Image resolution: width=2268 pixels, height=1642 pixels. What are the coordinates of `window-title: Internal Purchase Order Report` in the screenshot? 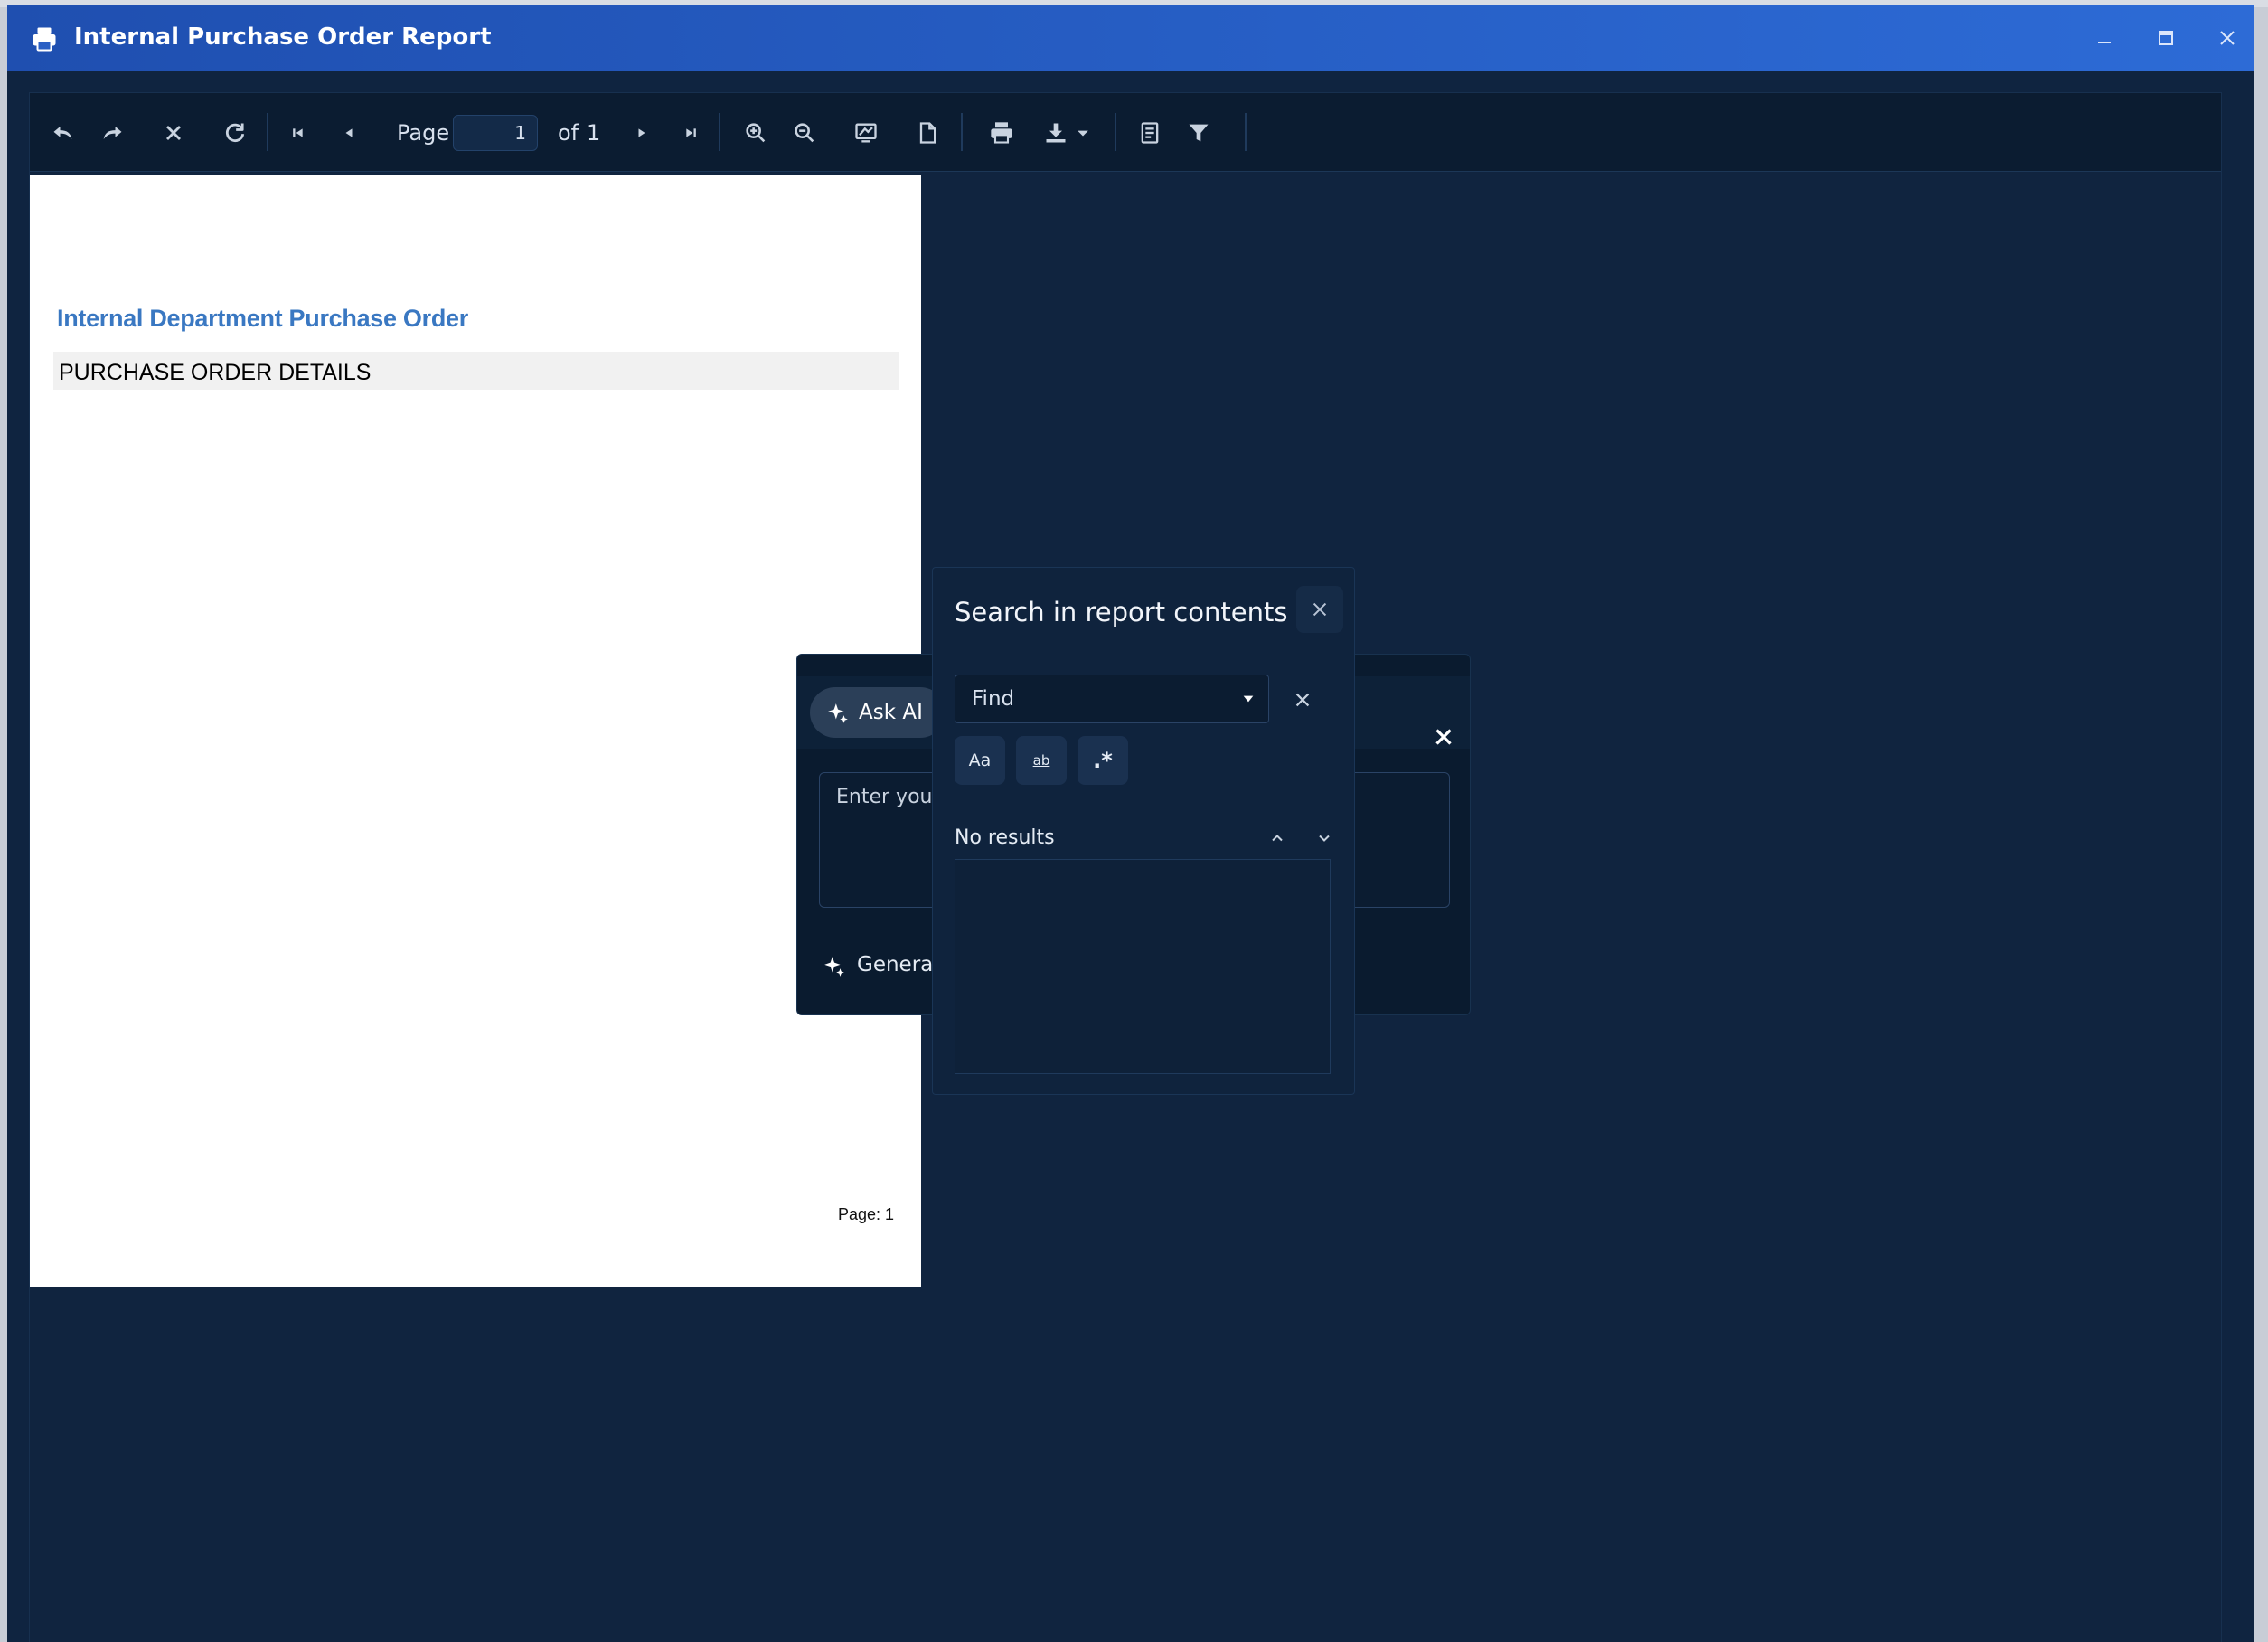 It's located at (283, 37).